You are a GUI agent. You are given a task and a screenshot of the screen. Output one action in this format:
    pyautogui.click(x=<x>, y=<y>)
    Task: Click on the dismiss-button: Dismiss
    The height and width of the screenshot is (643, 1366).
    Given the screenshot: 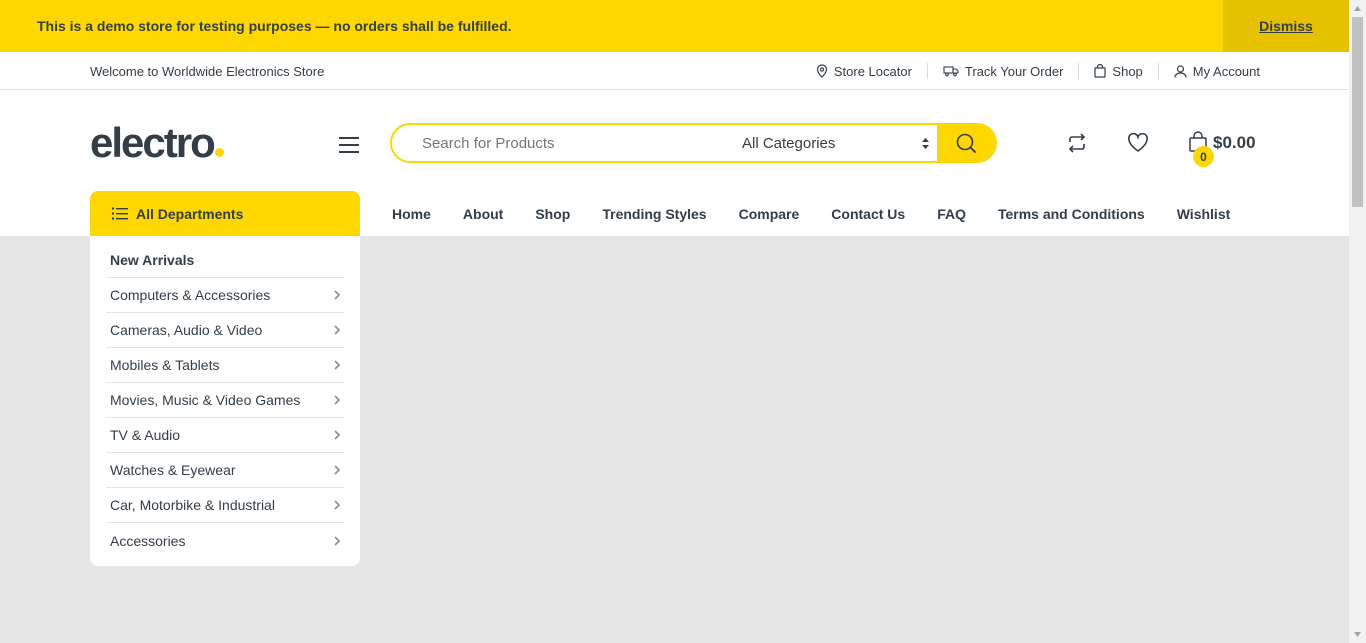 What is the action you would take?
    pyautogui.click(x=1286, y=26)
    